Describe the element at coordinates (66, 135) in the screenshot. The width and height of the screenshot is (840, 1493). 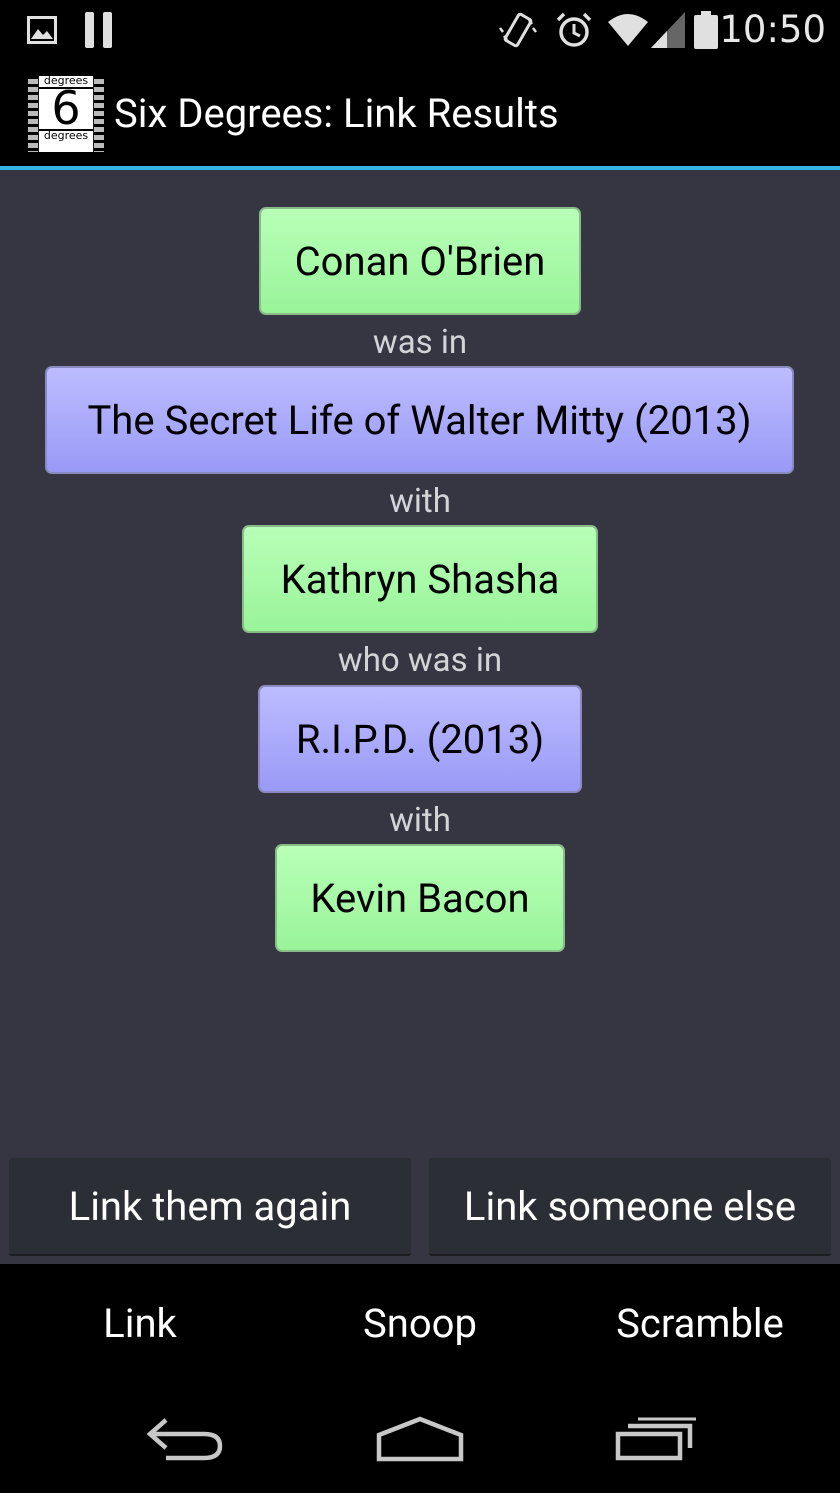
I see `logo-bottom-label: degrees` at that location.